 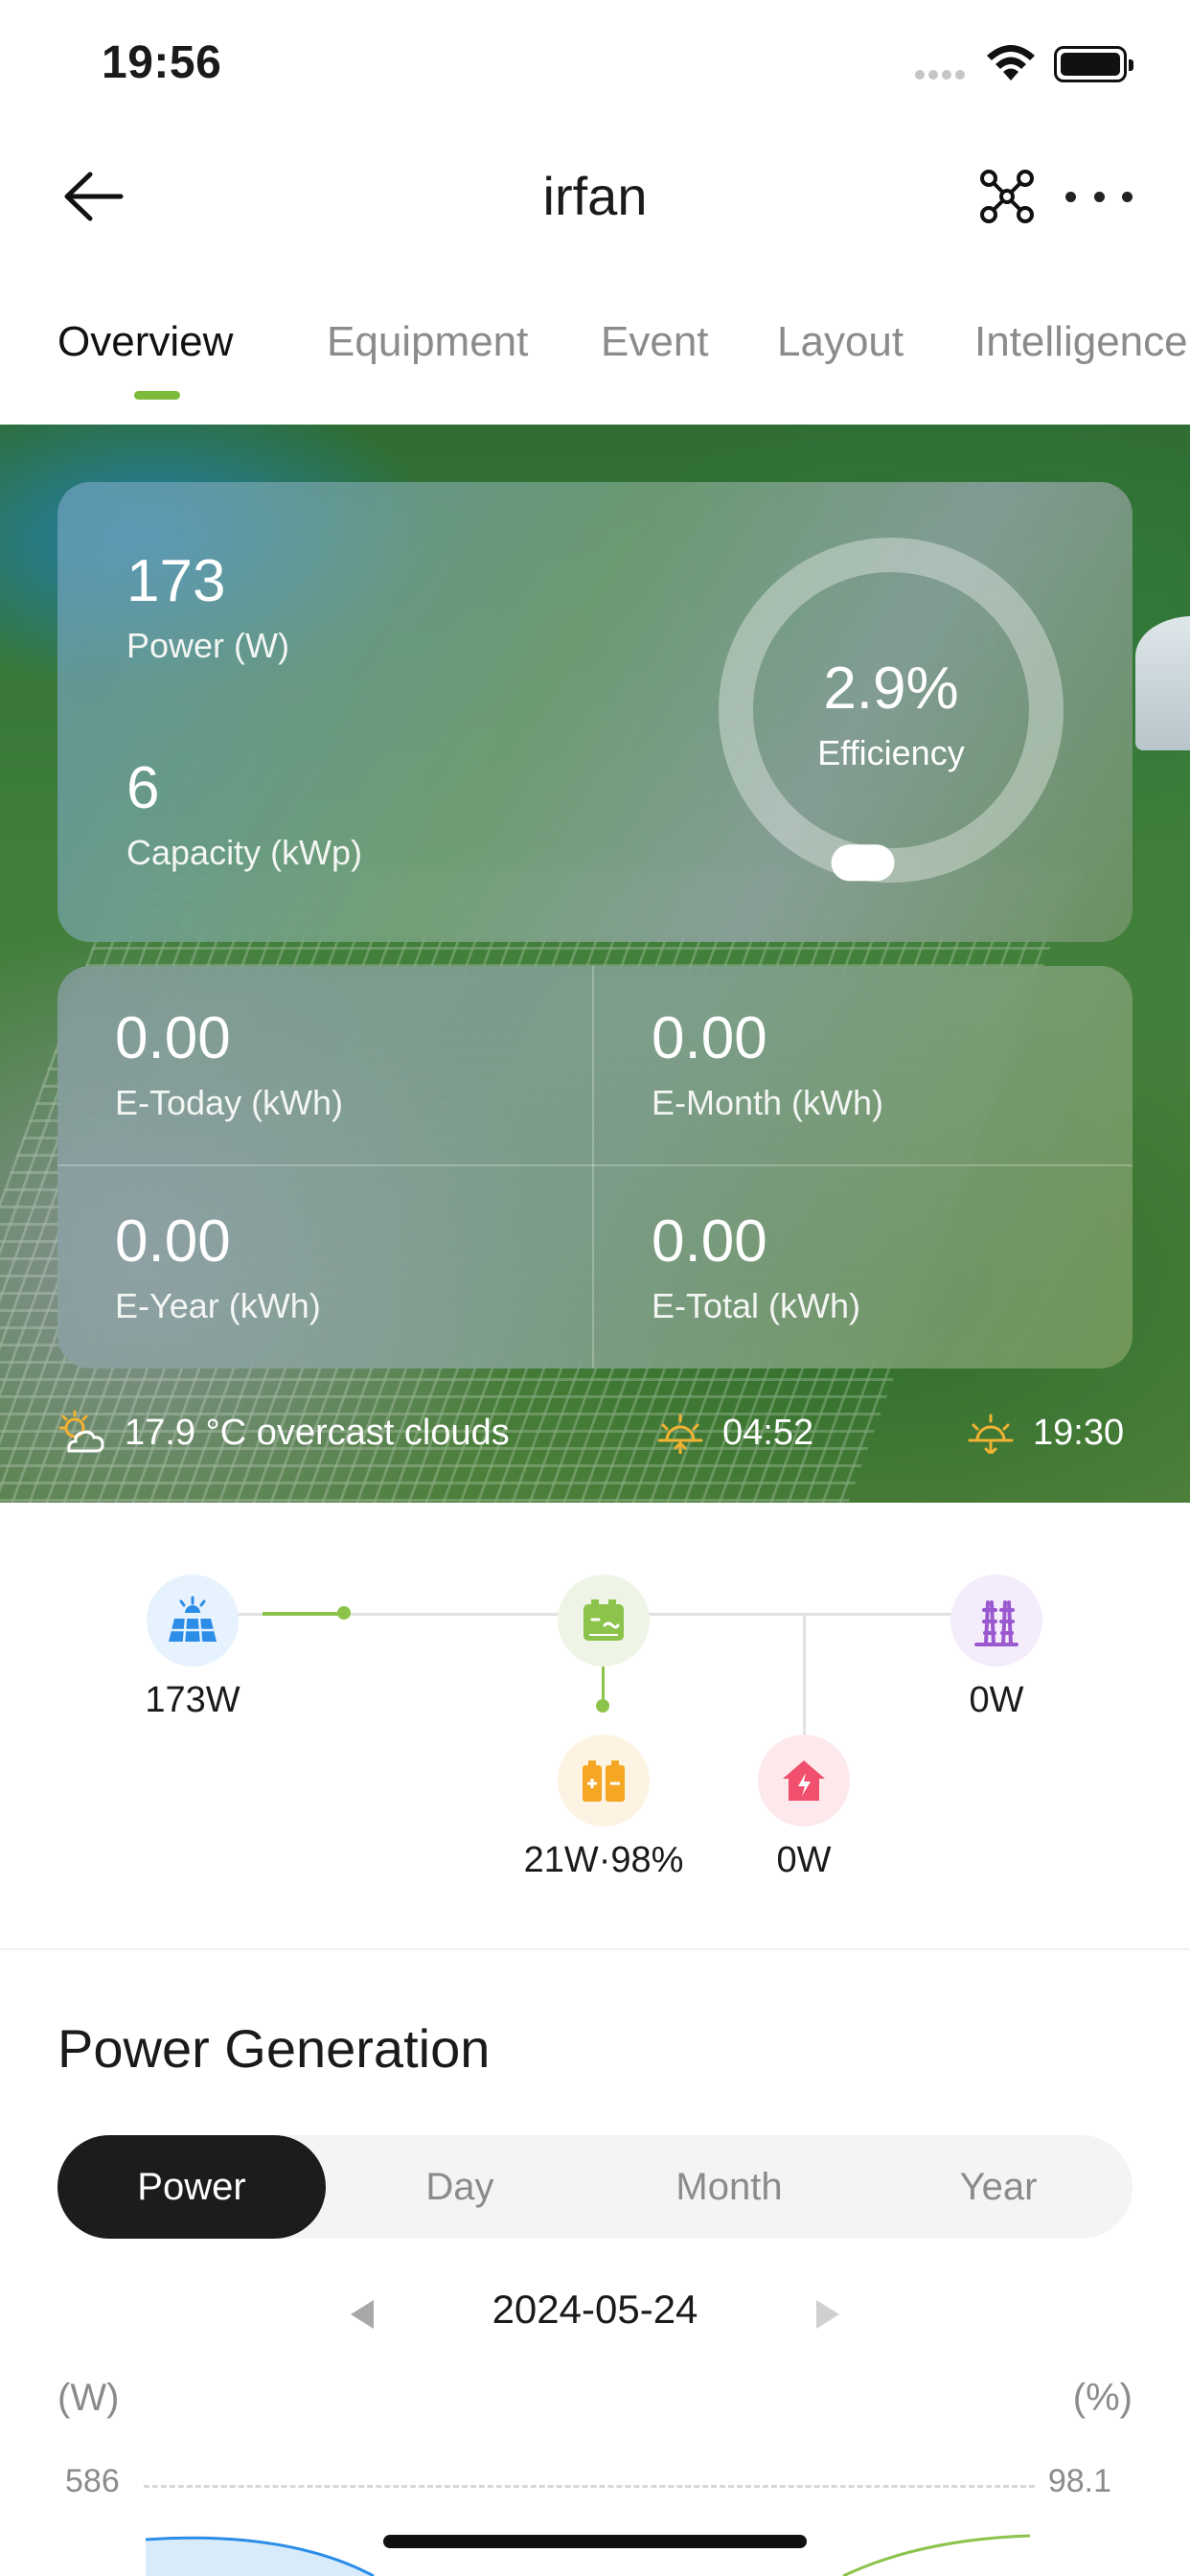 I want to click on next-date-icon, so click(x=827, y=2314).